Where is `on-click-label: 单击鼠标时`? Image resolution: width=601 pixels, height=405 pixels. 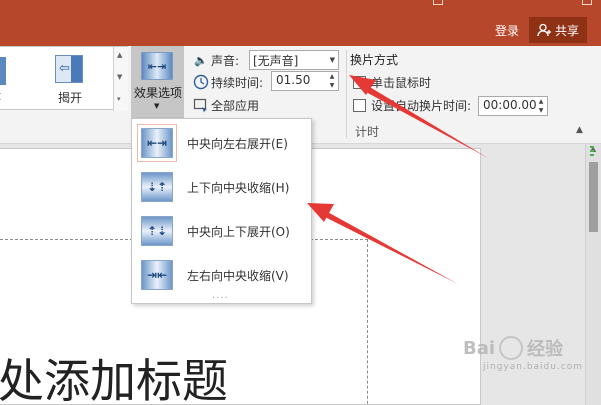
on-click-label: 单击鼠标时 is located at coordinates (401, 83).